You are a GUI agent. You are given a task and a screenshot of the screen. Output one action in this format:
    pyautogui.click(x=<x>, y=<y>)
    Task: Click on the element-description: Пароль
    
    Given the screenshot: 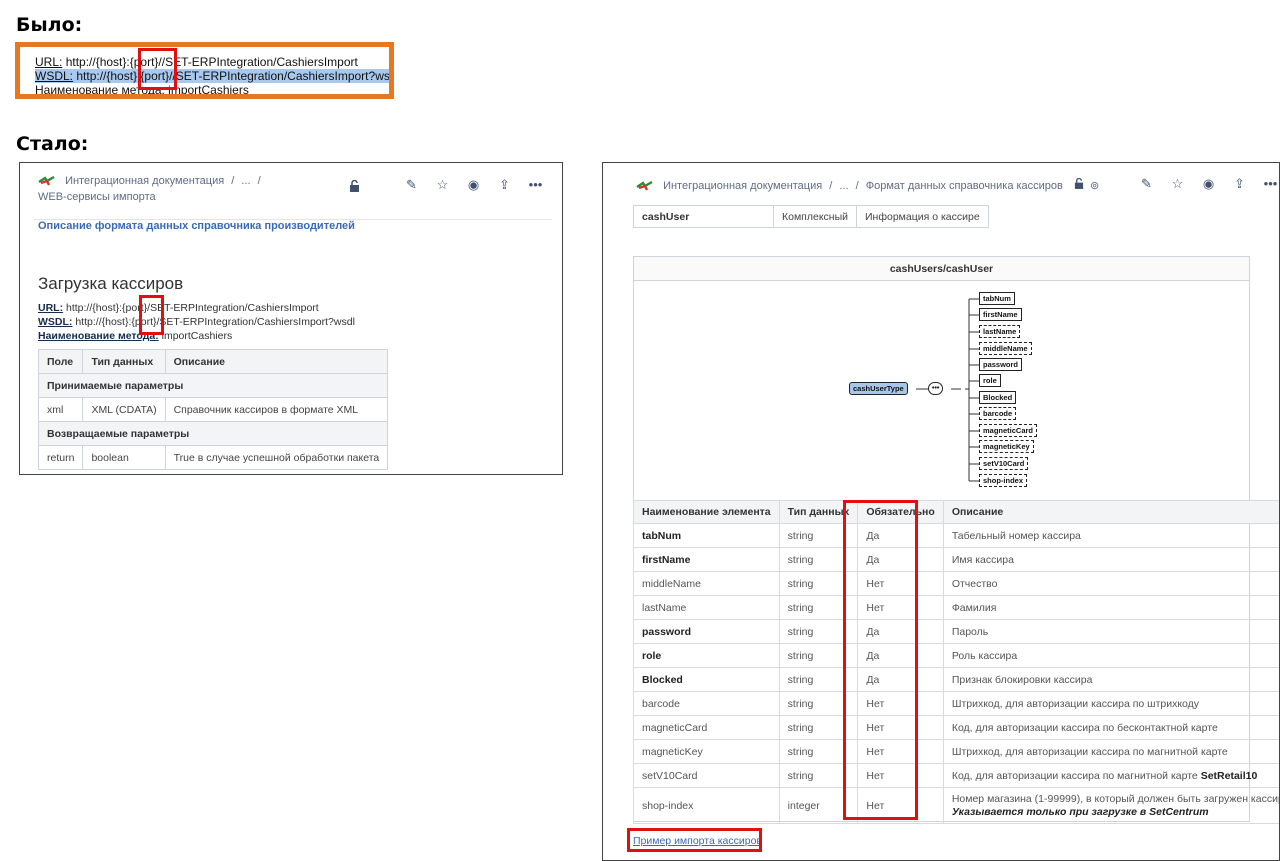 What is the action you would take?
    pyautogui.click(x=1110, y=631)
    